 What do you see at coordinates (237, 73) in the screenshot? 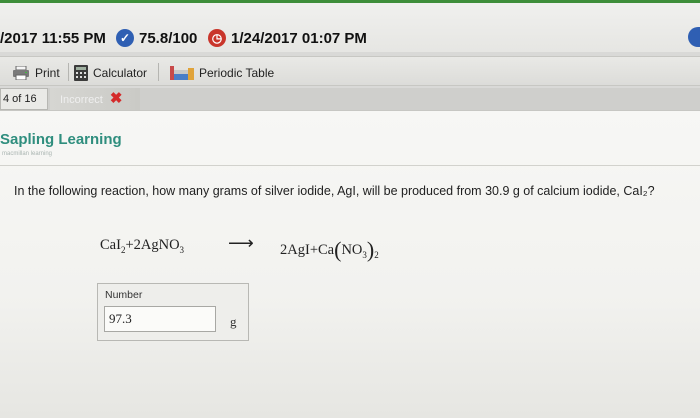
I see `periodic-table-label: Periodic Table` at bounding box center [237, 73].